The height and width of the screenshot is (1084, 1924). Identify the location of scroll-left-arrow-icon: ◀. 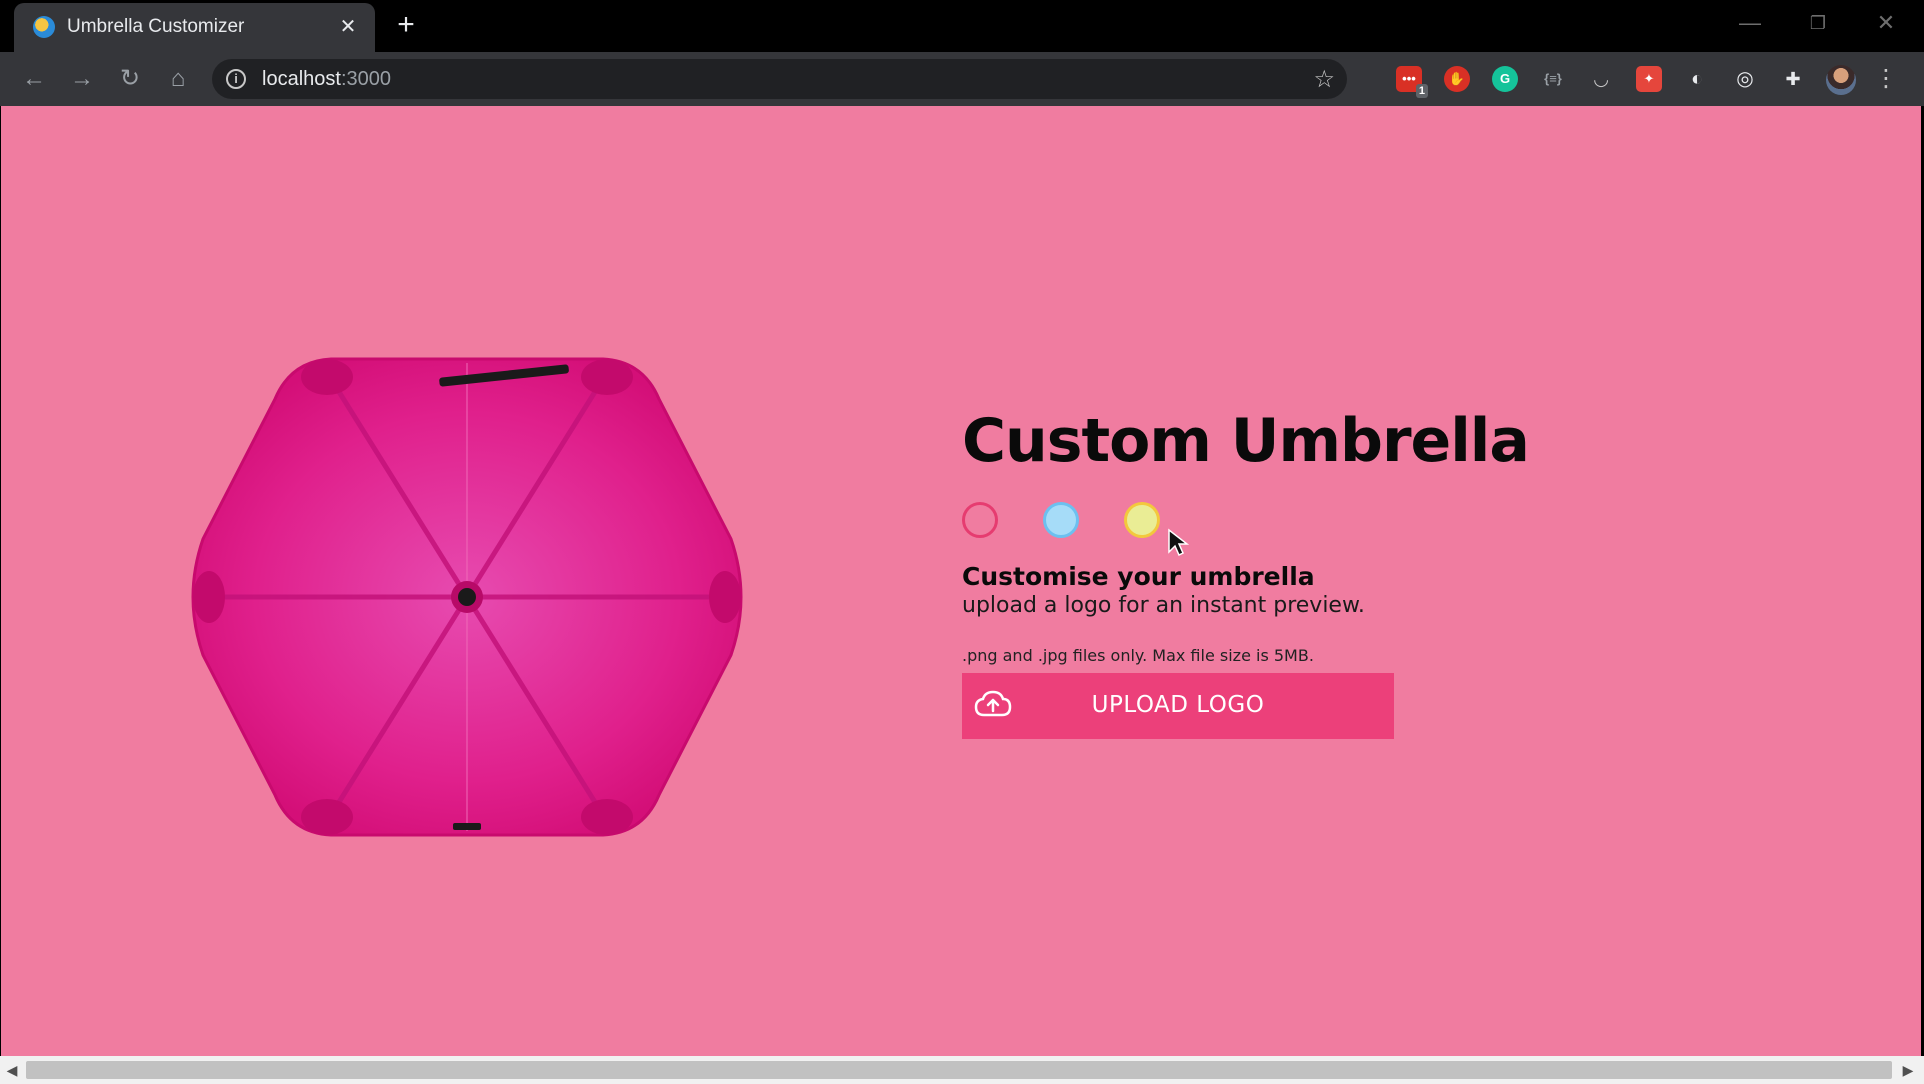
(12, 1070).